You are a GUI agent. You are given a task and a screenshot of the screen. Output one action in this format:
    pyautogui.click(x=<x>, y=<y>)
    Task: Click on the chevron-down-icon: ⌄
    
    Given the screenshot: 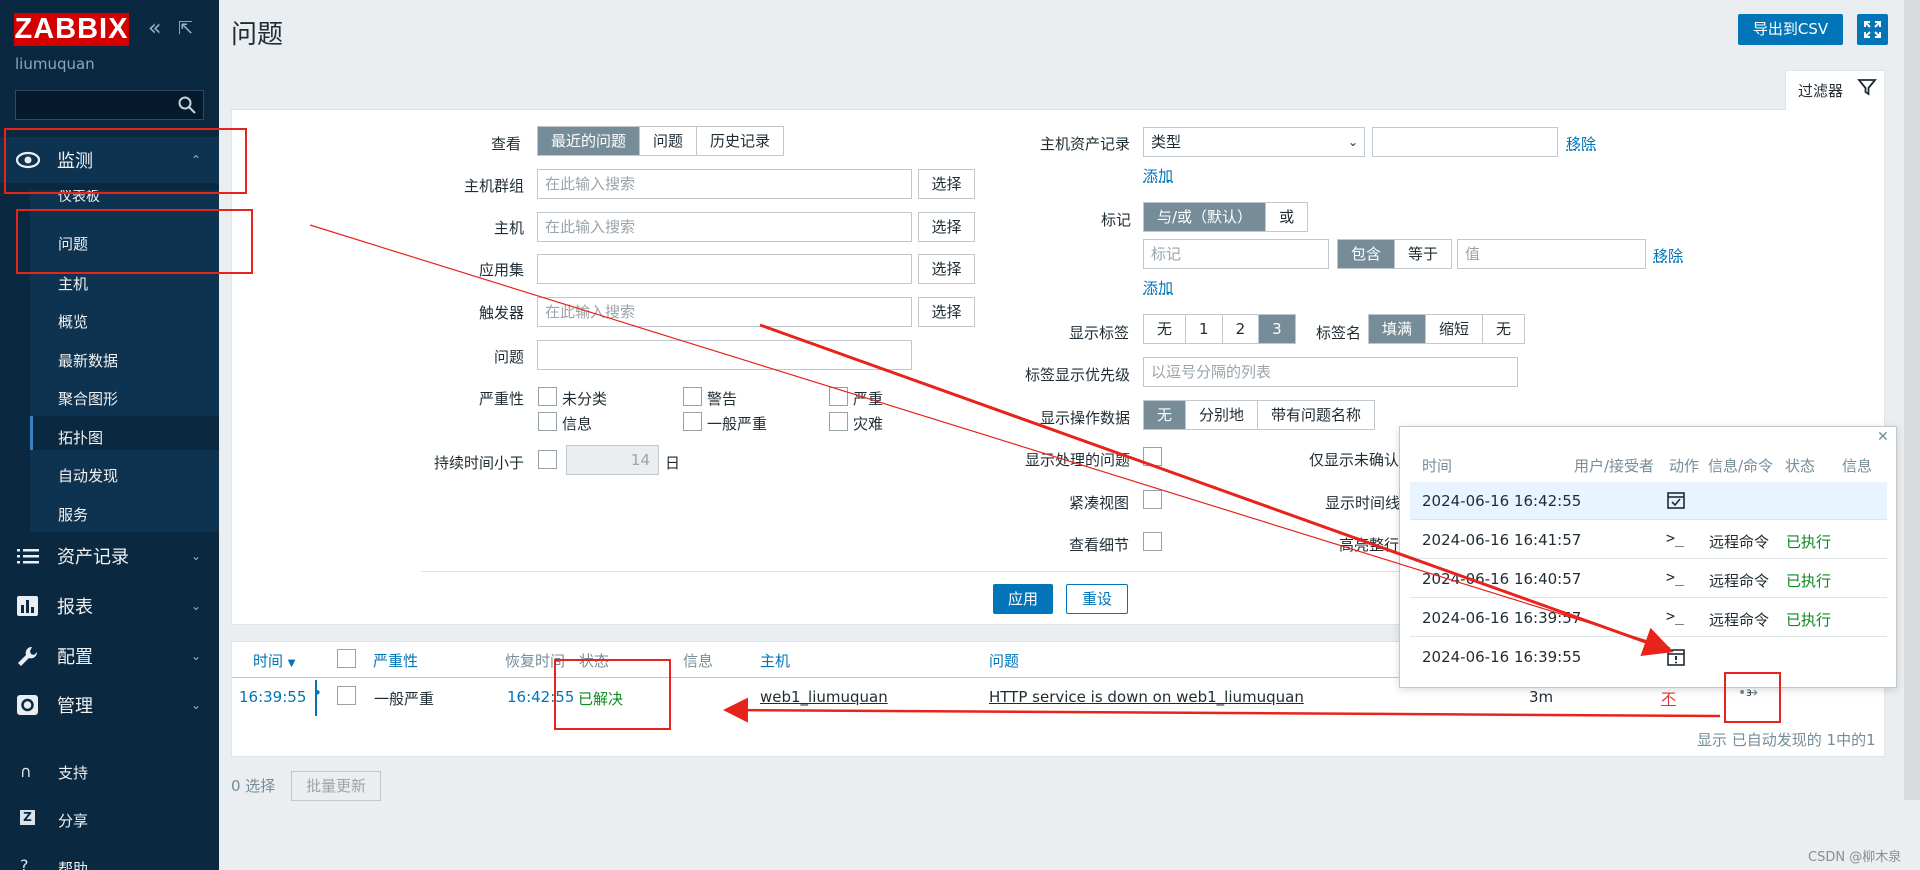 What is the action you would take?
    pyautogui.click(x=195, y=606)
    